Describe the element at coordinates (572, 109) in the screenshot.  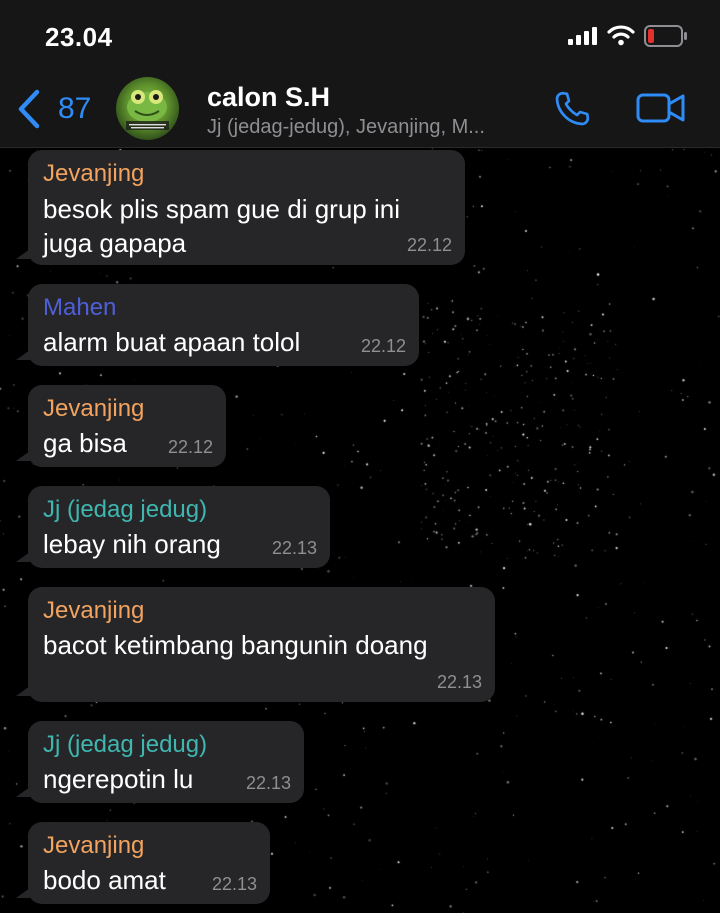
I see `phone-icon` at that location.